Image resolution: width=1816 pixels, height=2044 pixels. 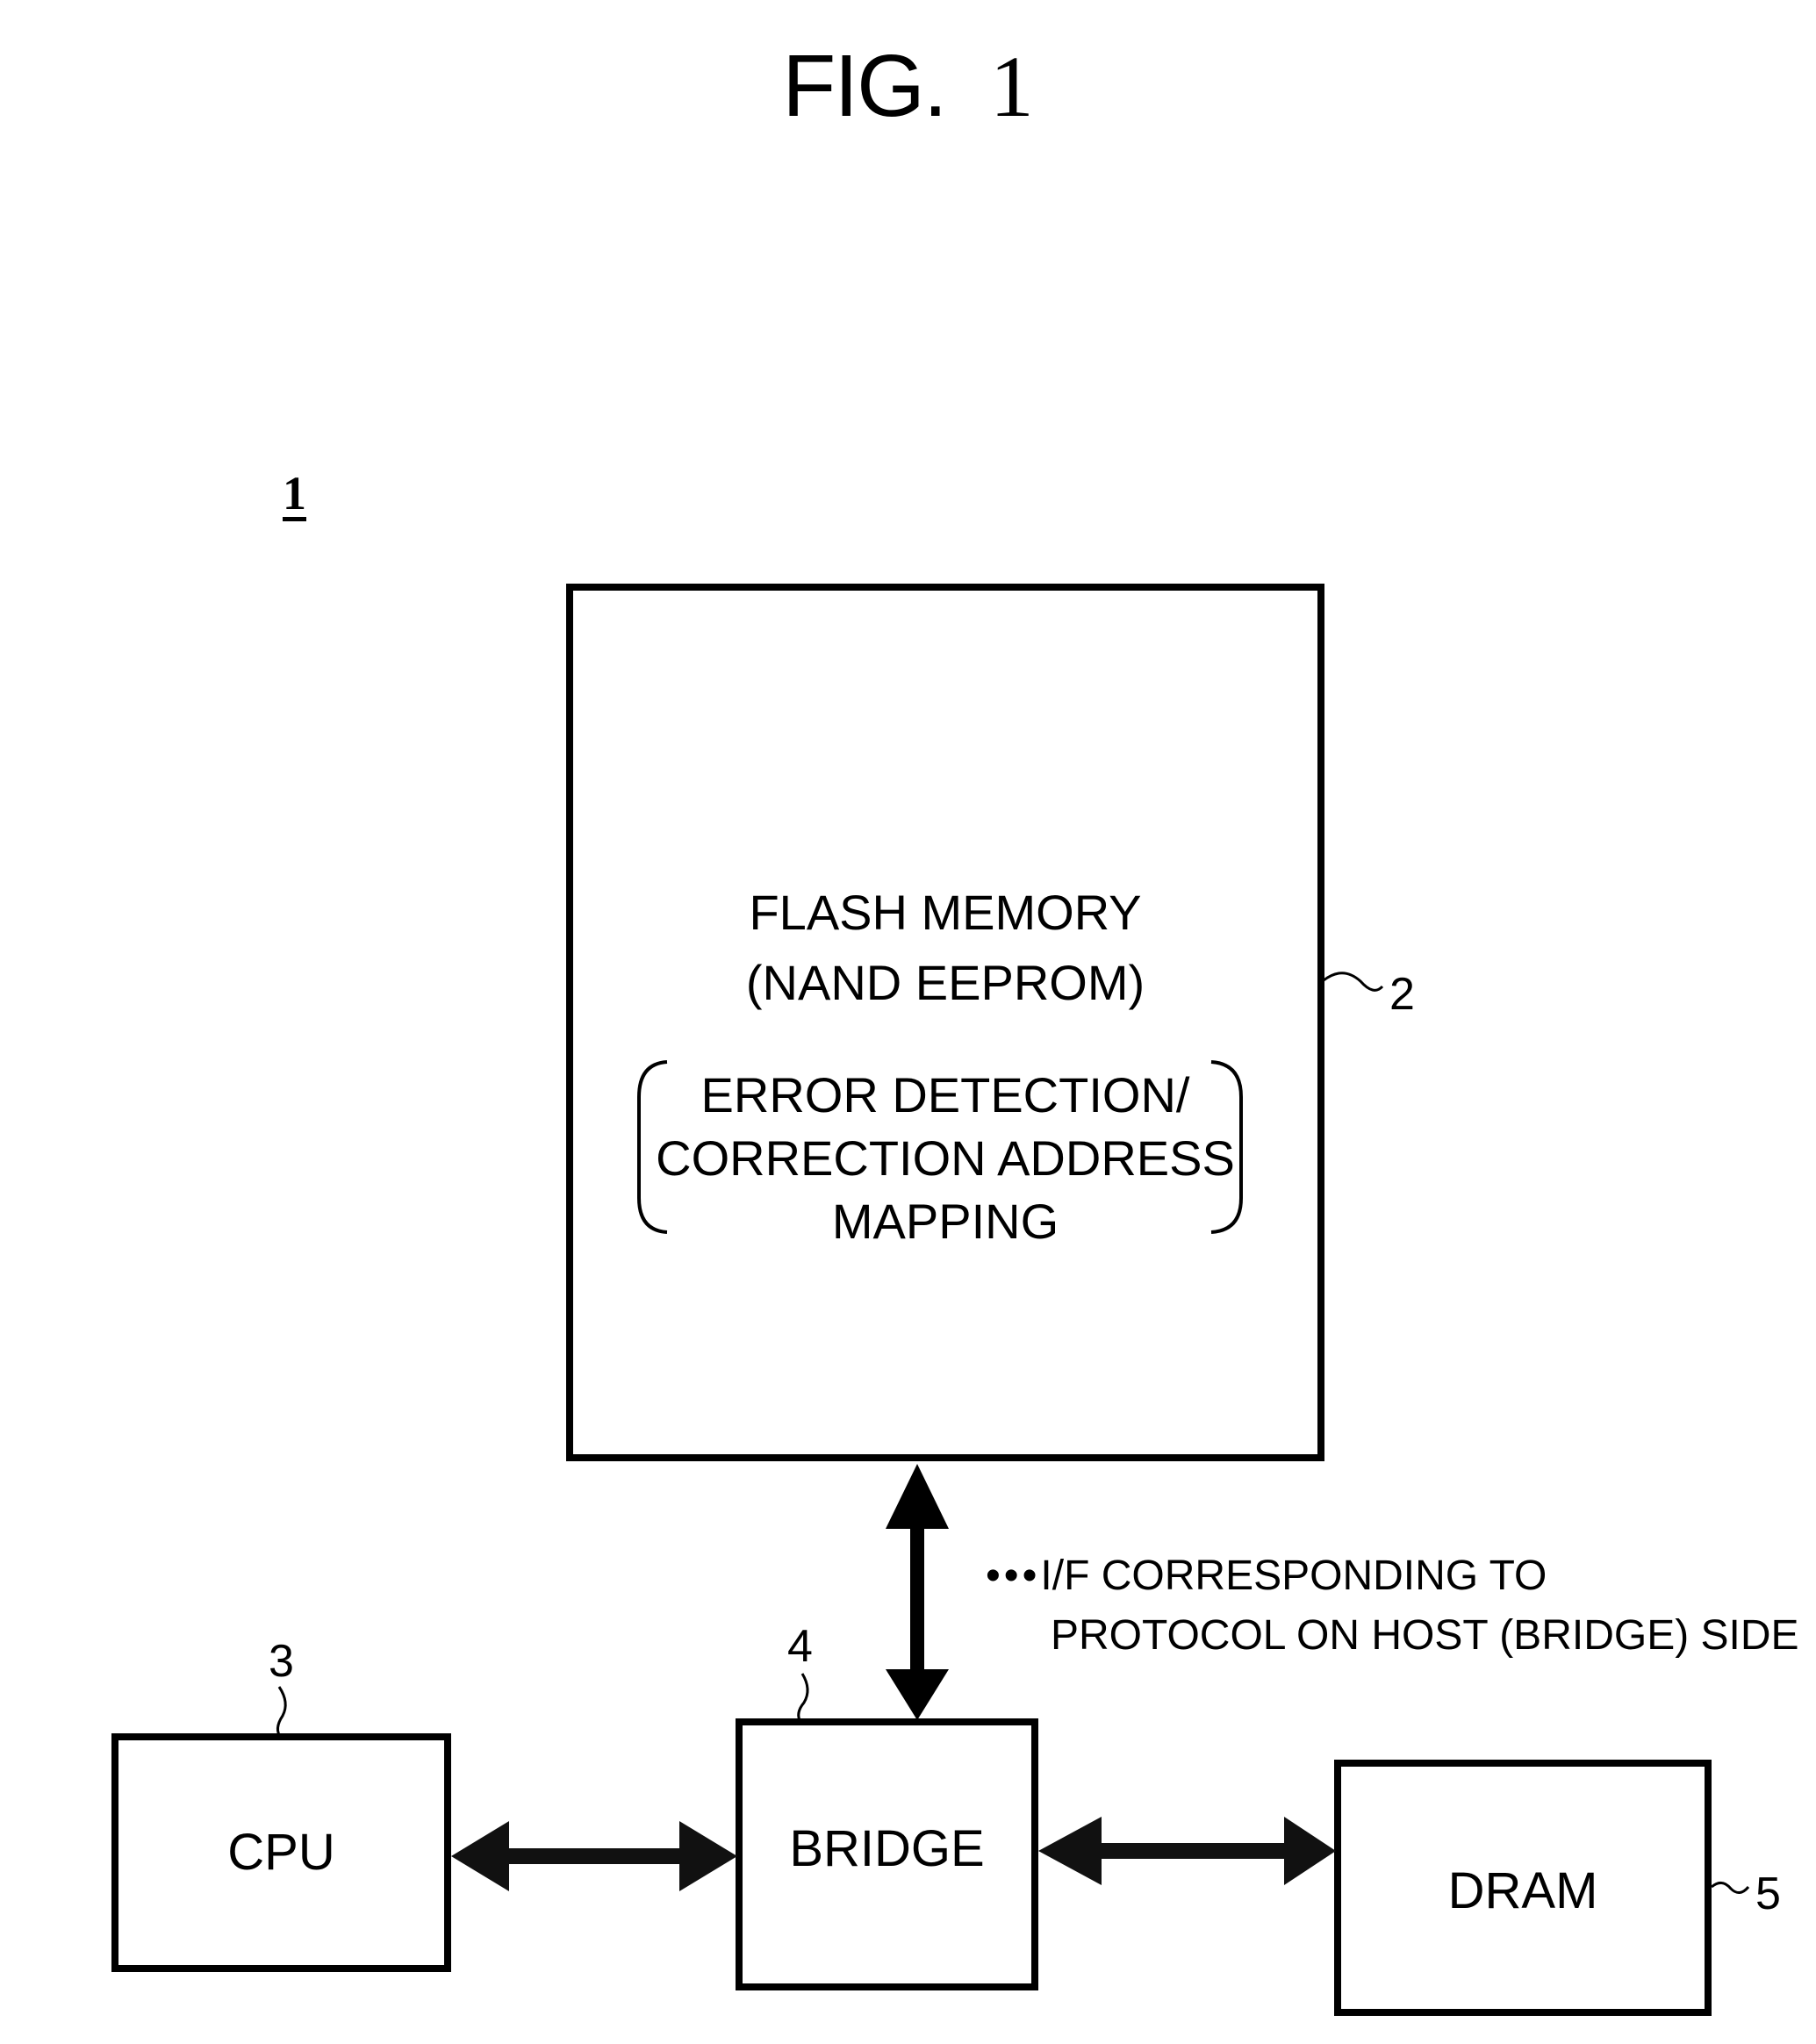 I want to click on bridge-dram-arrow, so click(x=1187, y=1851).